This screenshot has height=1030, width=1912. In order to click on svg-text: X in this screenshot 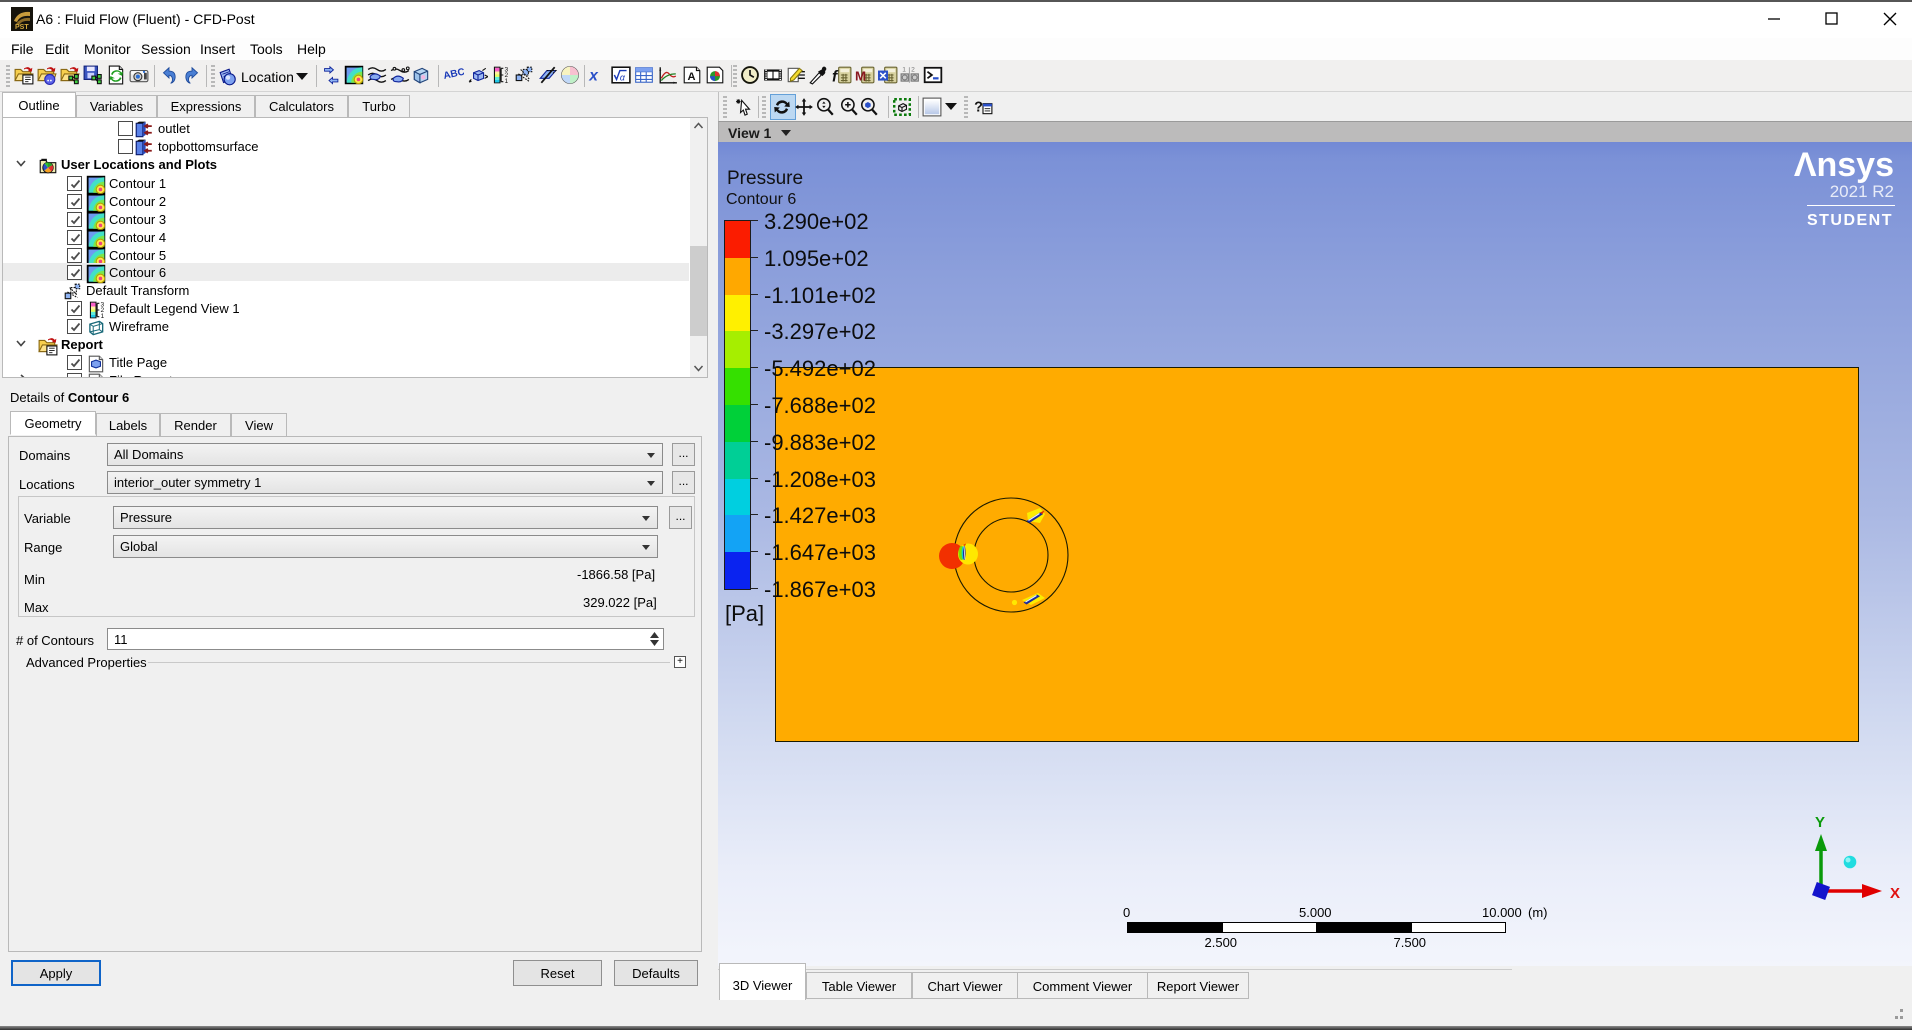, I will do `click(1895, 893)`.